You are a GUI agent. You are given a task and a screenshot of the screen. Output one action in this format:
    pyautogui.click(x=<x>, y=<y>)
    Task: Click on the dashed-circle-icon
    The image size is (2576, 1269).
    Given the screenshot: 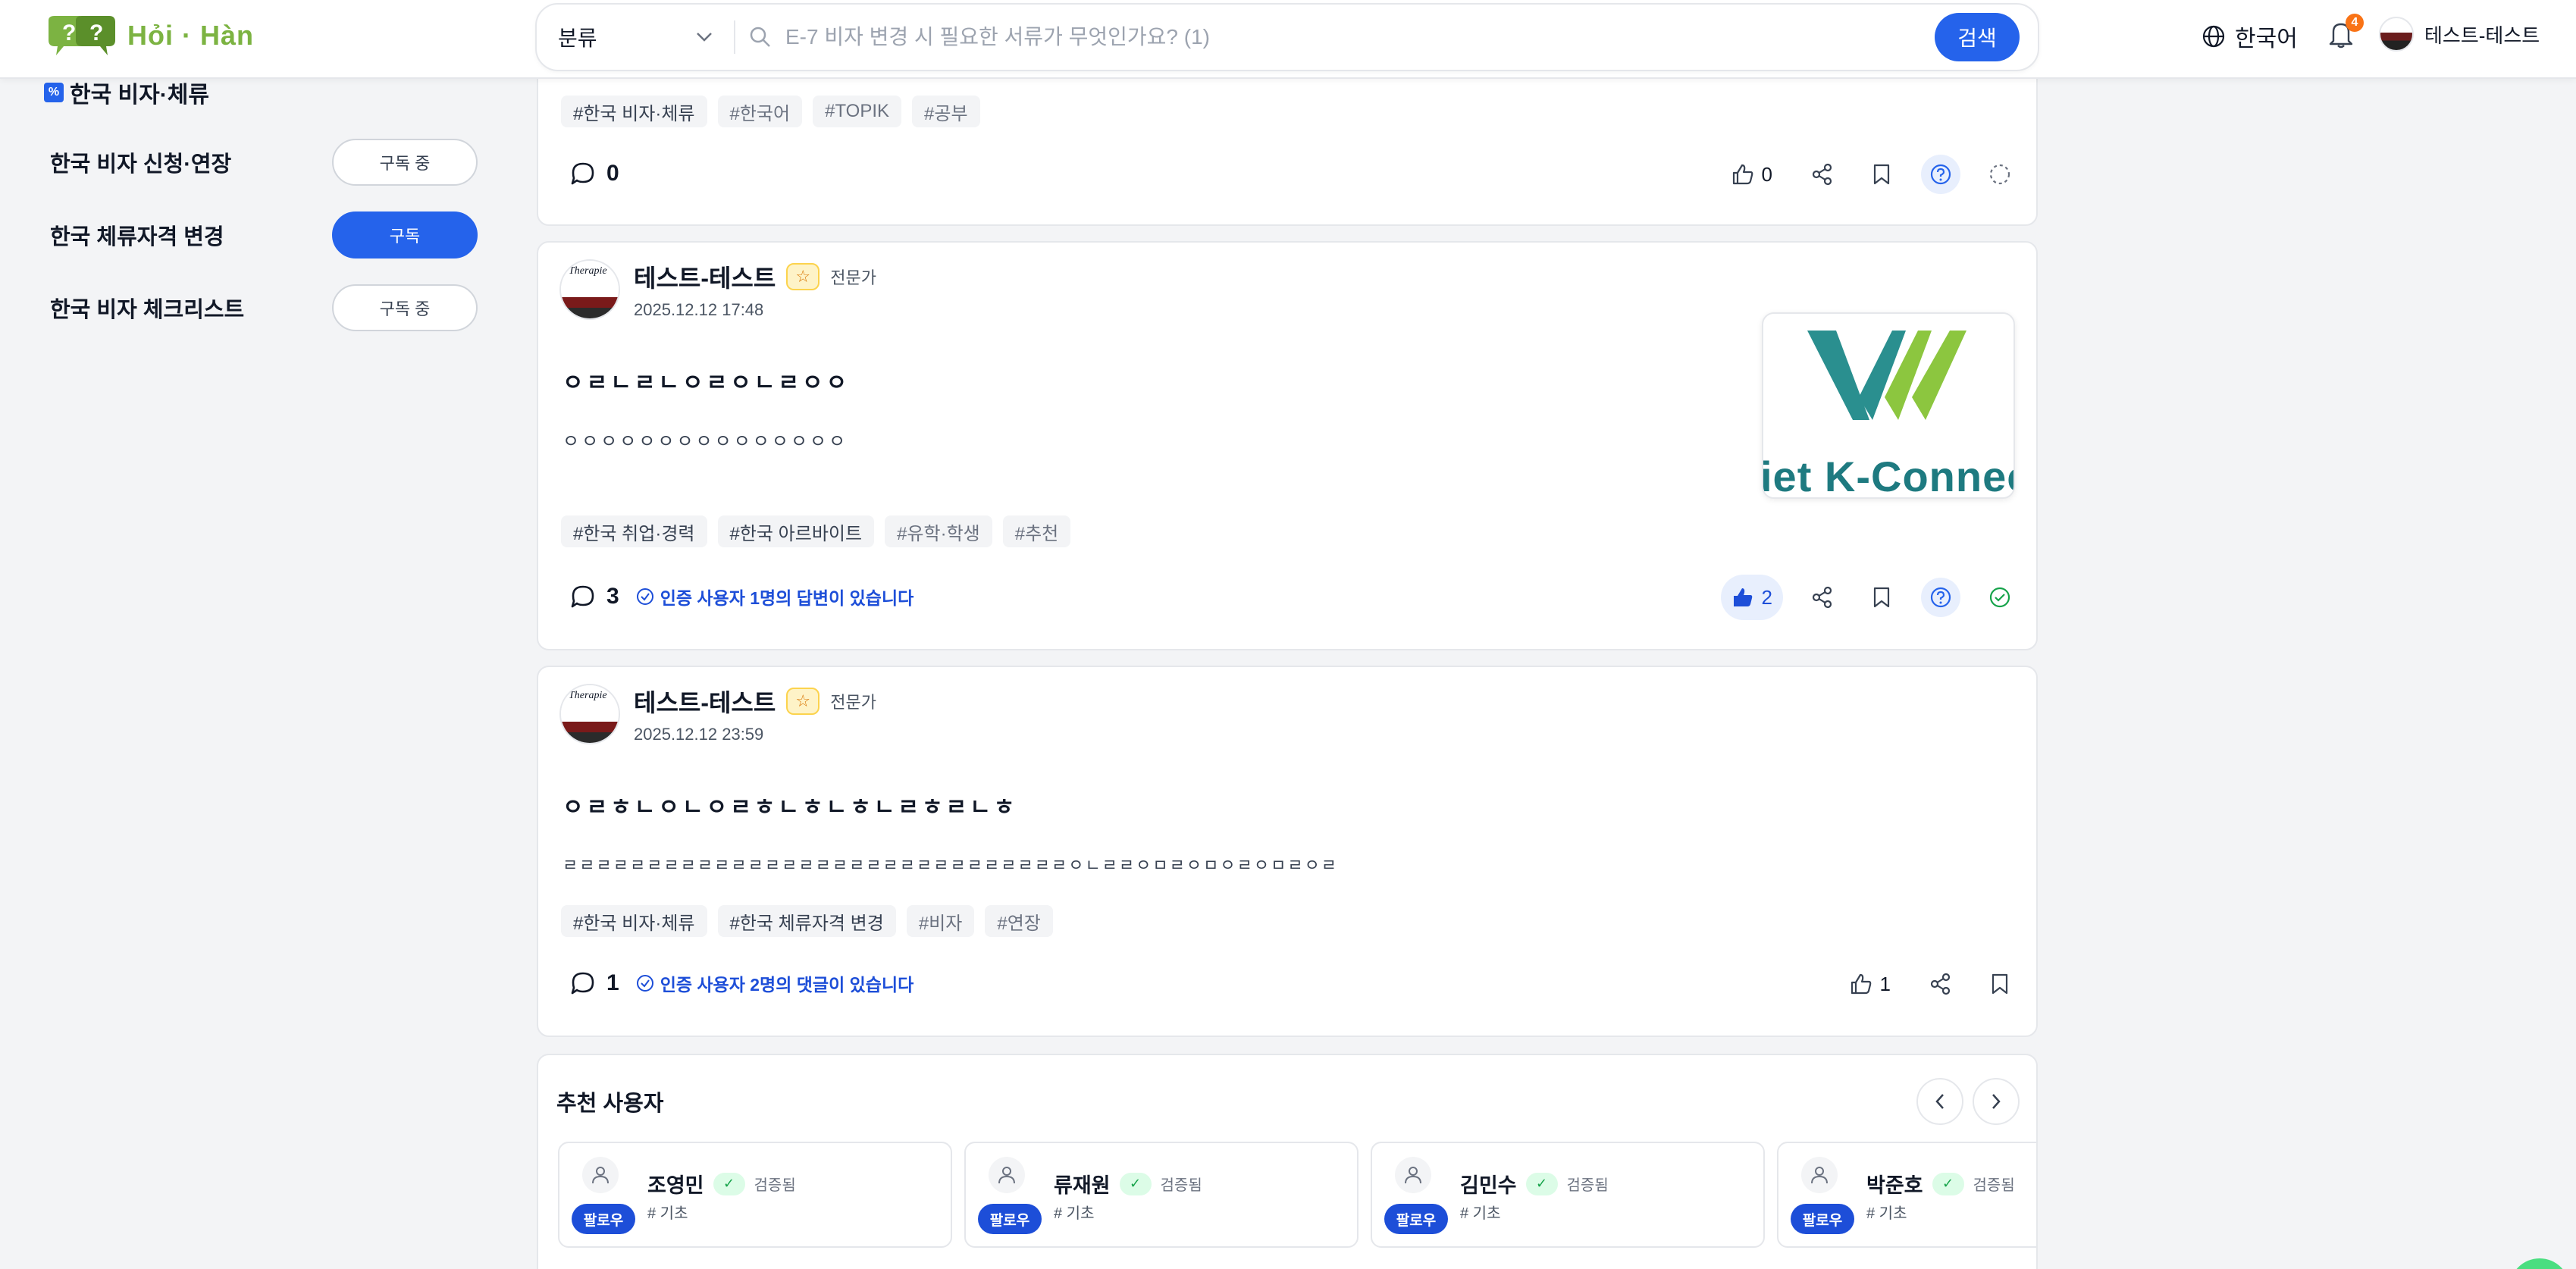 What is the action you would take?
    pyautogui.click(x=1999, y=174)
    